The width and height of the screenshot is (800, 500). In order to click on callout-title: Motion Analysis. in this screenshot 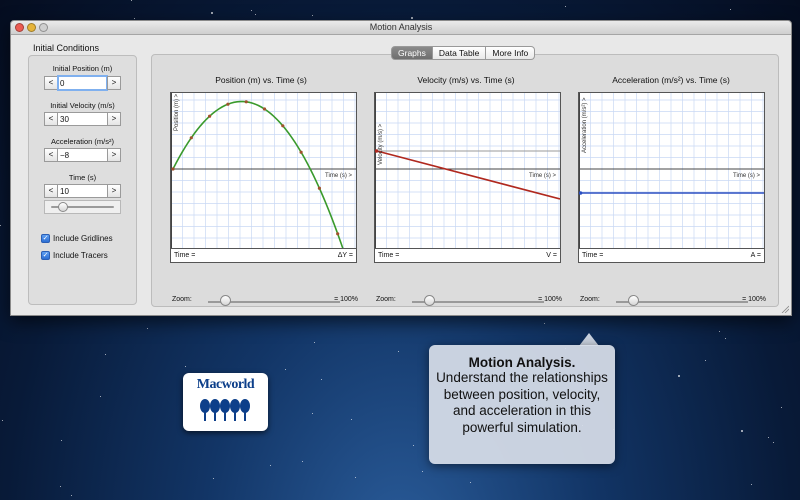, I will do `click(522, 362)`.